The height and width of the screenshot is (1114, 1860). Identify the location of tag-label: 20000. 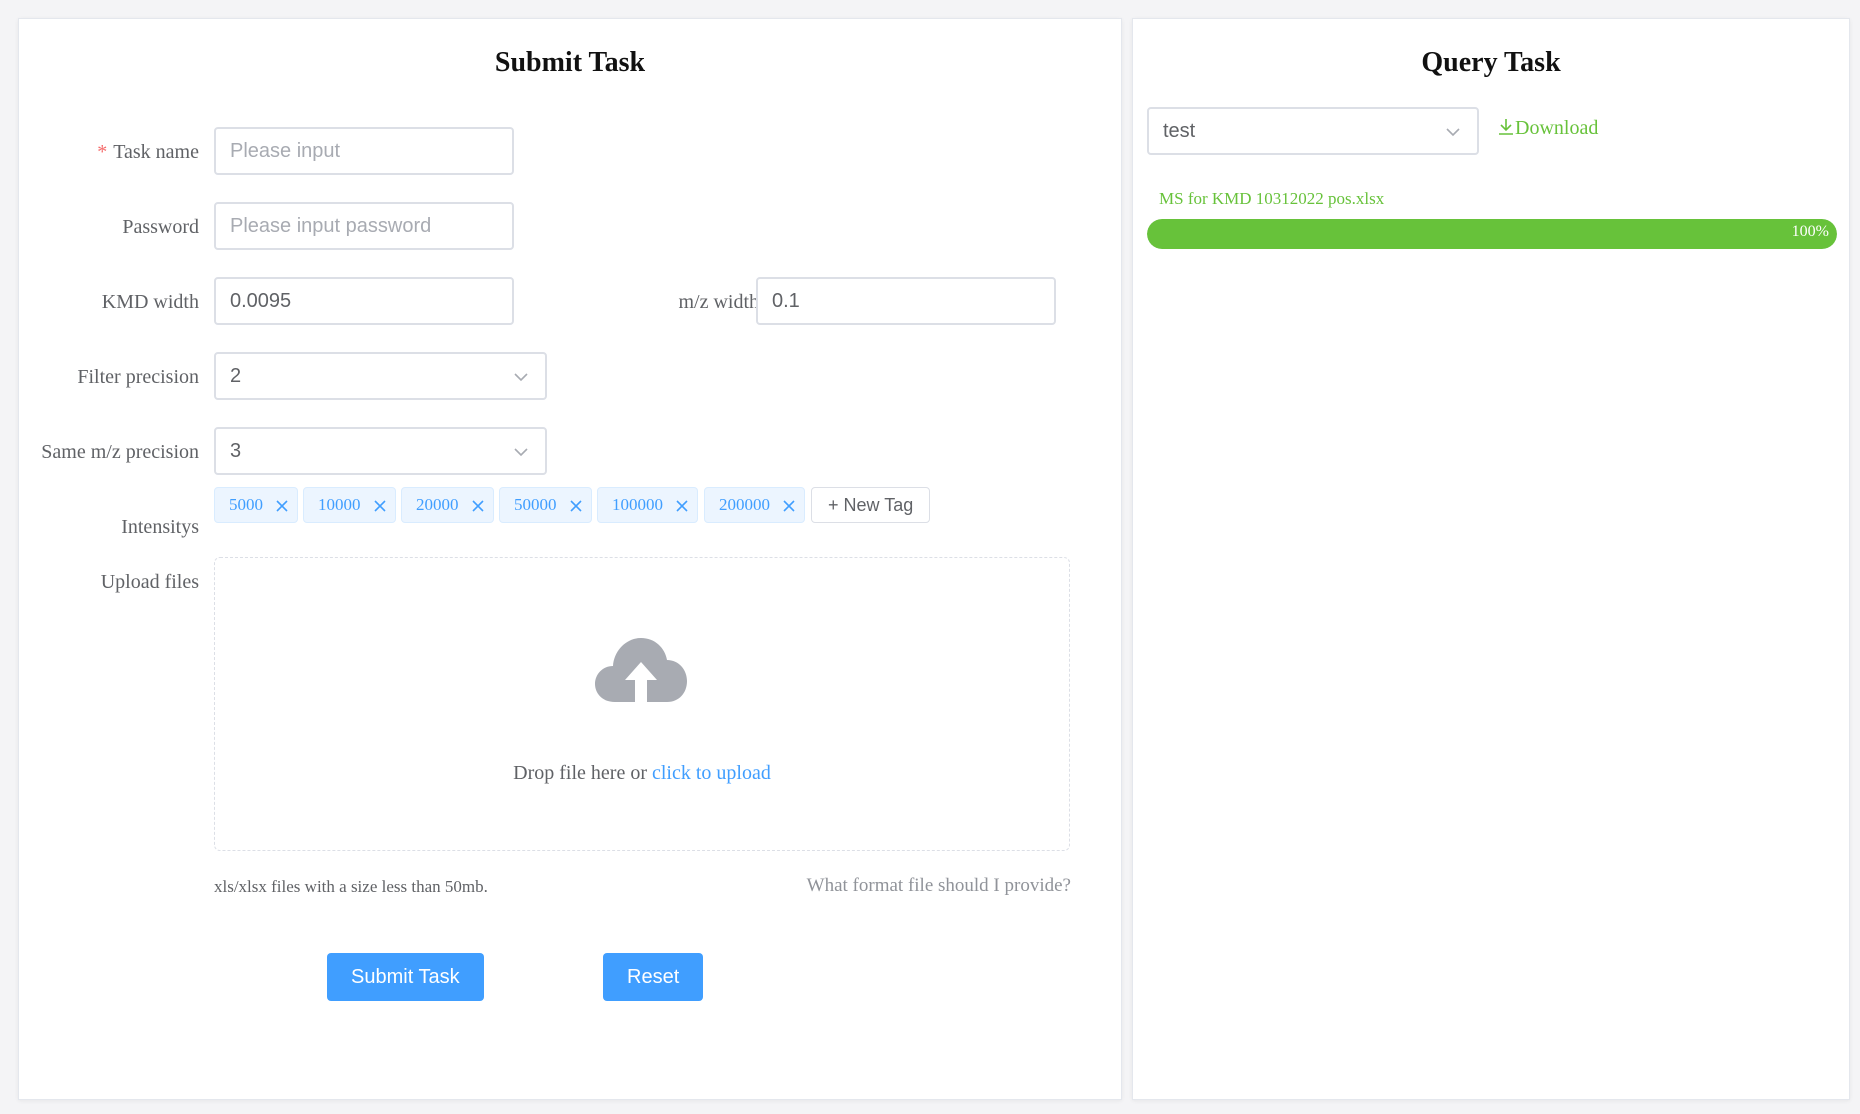
(437, 504).